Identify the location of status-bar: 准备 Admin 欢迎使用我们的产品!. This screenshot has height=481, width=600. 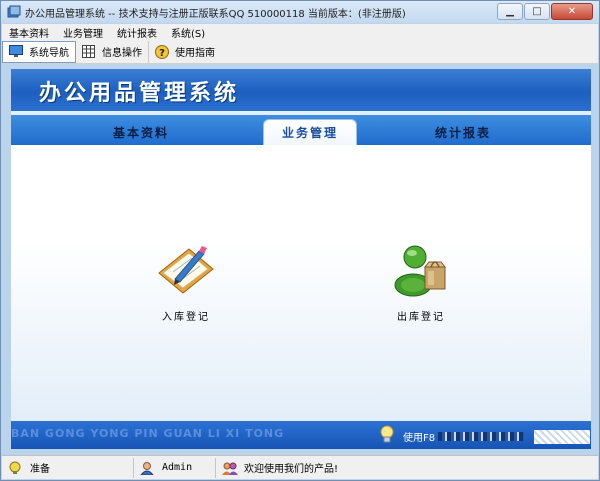
(300, 467).